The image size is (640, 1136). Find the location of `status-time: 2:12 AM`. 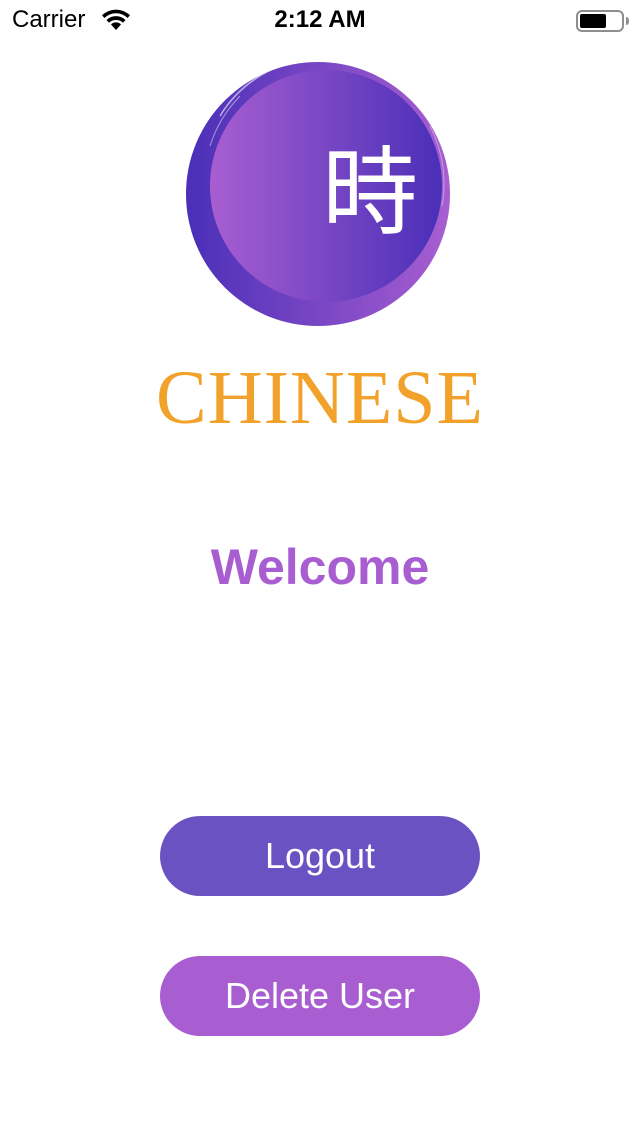

status-time: 2:12 AM is located at coordinates (320, 19).